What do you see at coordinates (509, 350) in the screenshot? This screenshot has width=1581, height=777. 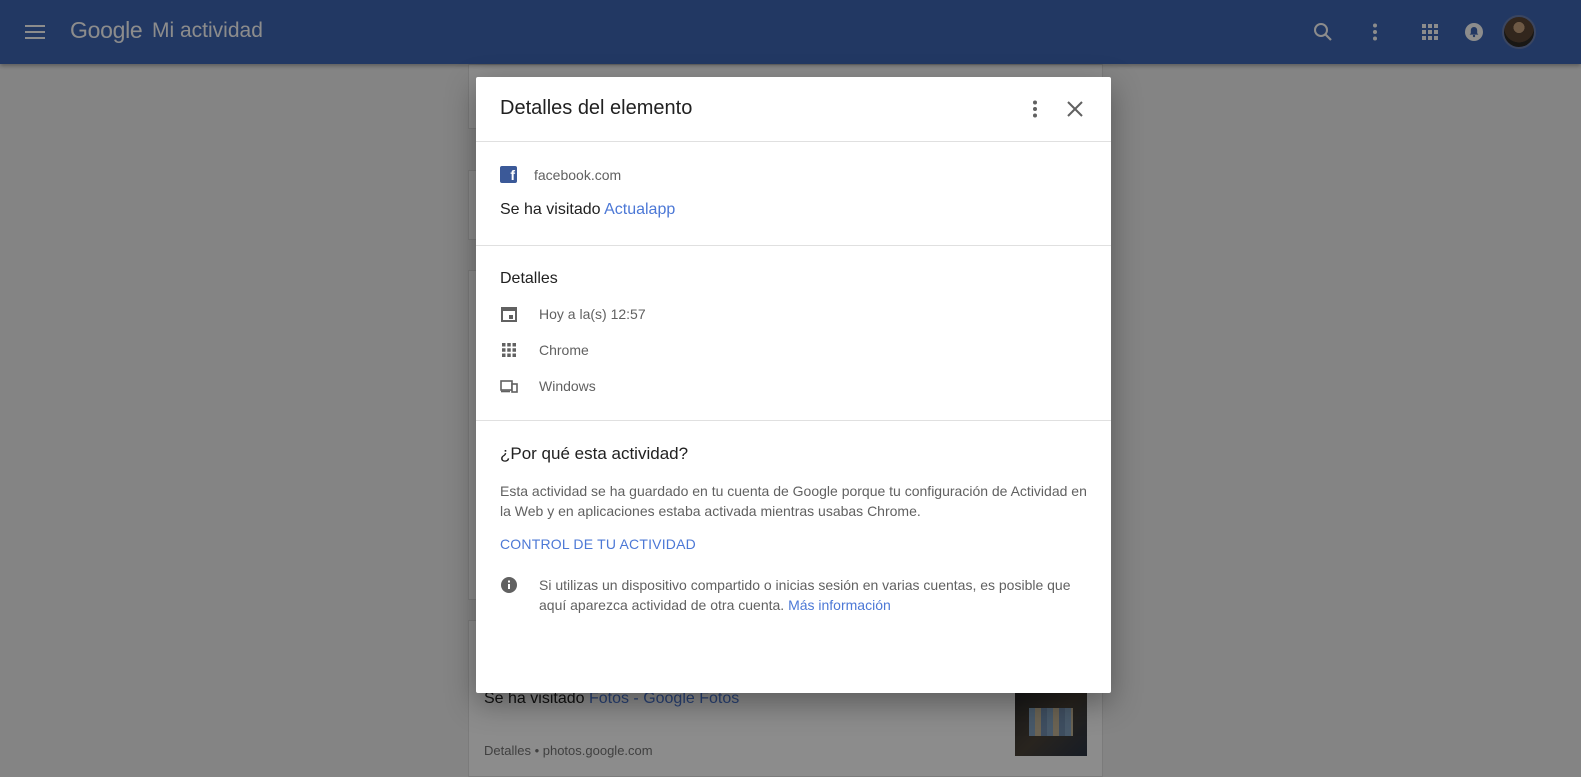 I see `apps-icon` at bounding box center [509, 350].